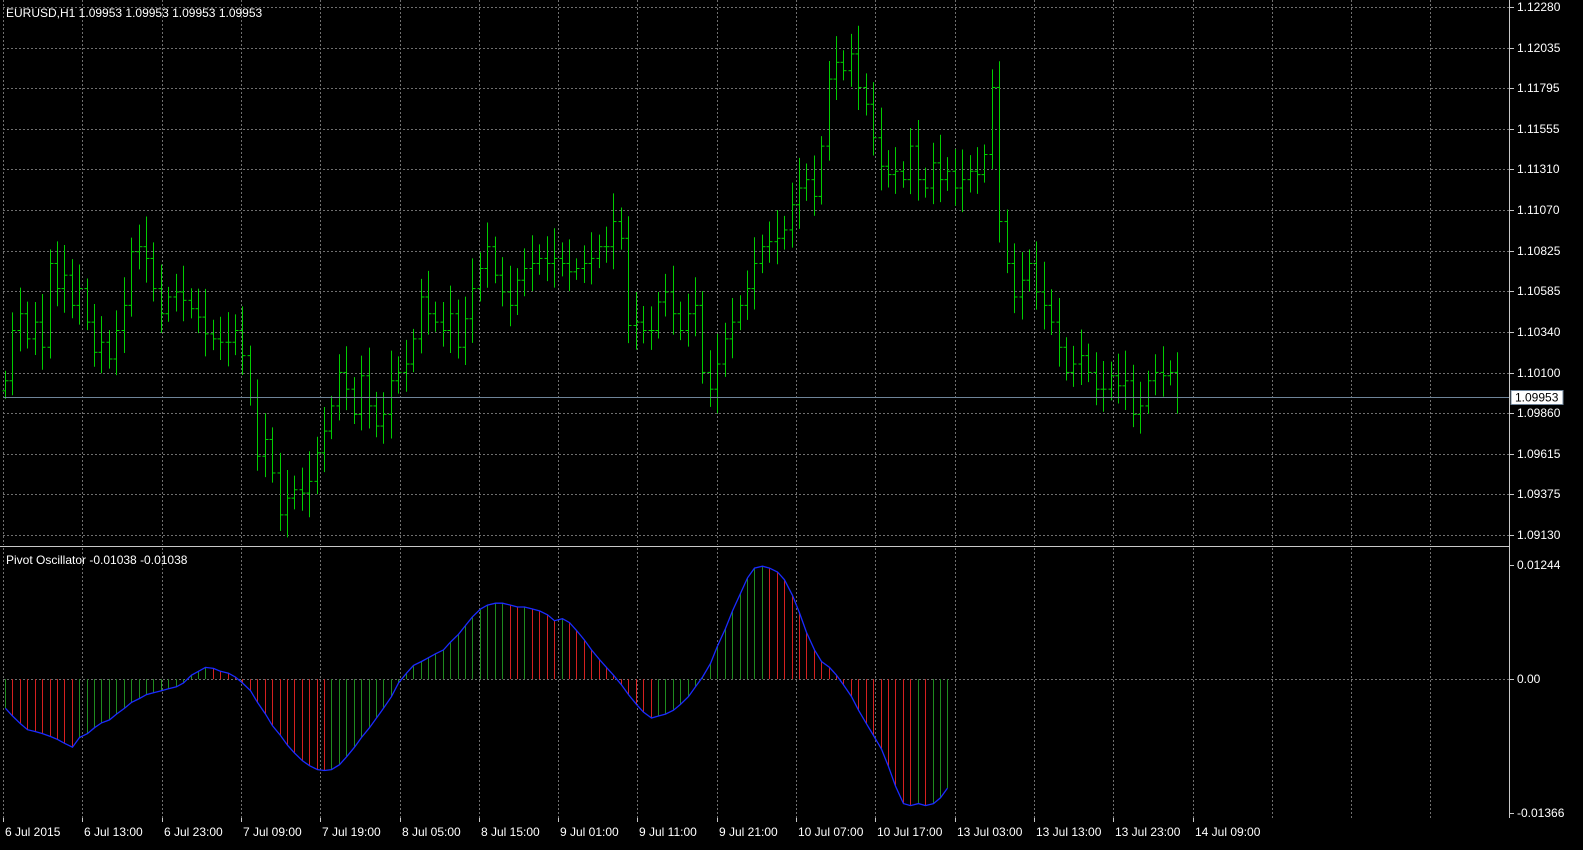 The height and width of the screenshot is (850, 1583). I want to click on price-tick-label: 1.09860, so click(1539, 413).